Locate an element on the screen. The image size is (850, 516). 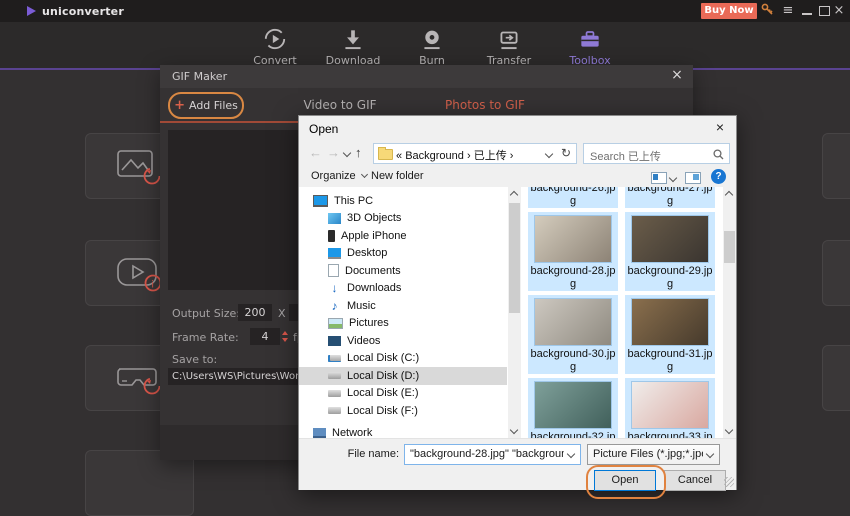
file-type-combo: Picture Files (*.jpg;*.jpeg;*.png; is located at coordinates (653, 454).